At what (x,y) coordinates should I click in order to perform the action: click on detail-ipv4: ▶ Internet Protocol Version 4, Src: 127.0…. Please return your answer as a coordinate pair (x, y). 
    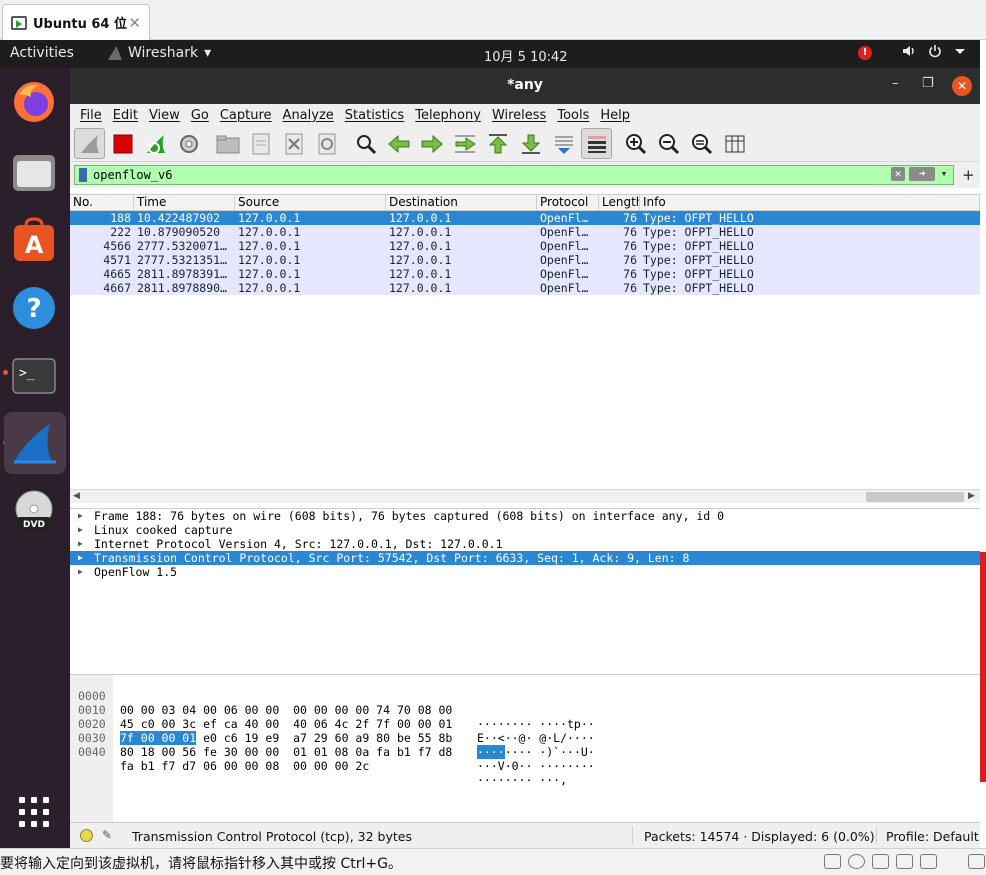
    Looking at the image, I should click on (525, 544).